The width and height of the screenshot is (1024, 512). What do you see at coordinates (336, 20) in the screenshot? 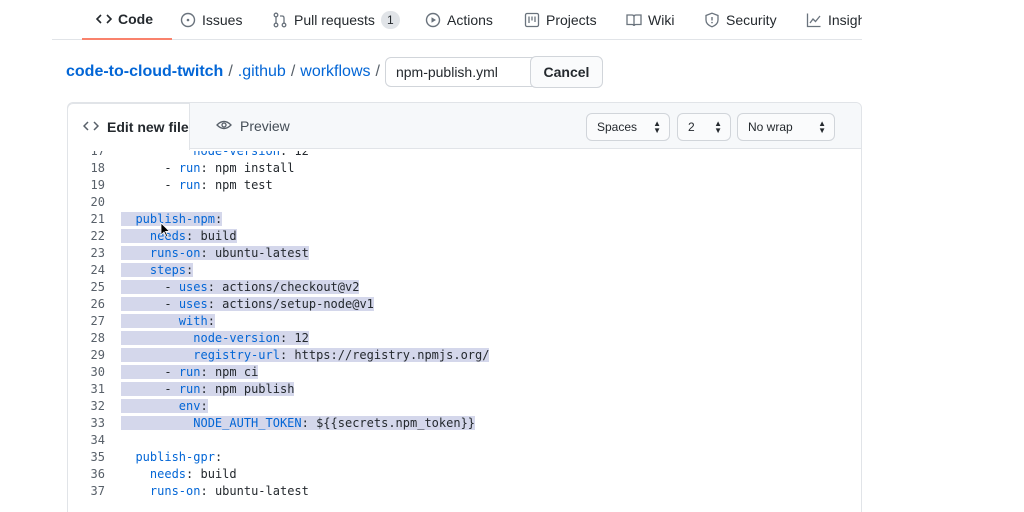
I see `tab-pull-requests: Pull requests 1` at bounding box center [336, 20].